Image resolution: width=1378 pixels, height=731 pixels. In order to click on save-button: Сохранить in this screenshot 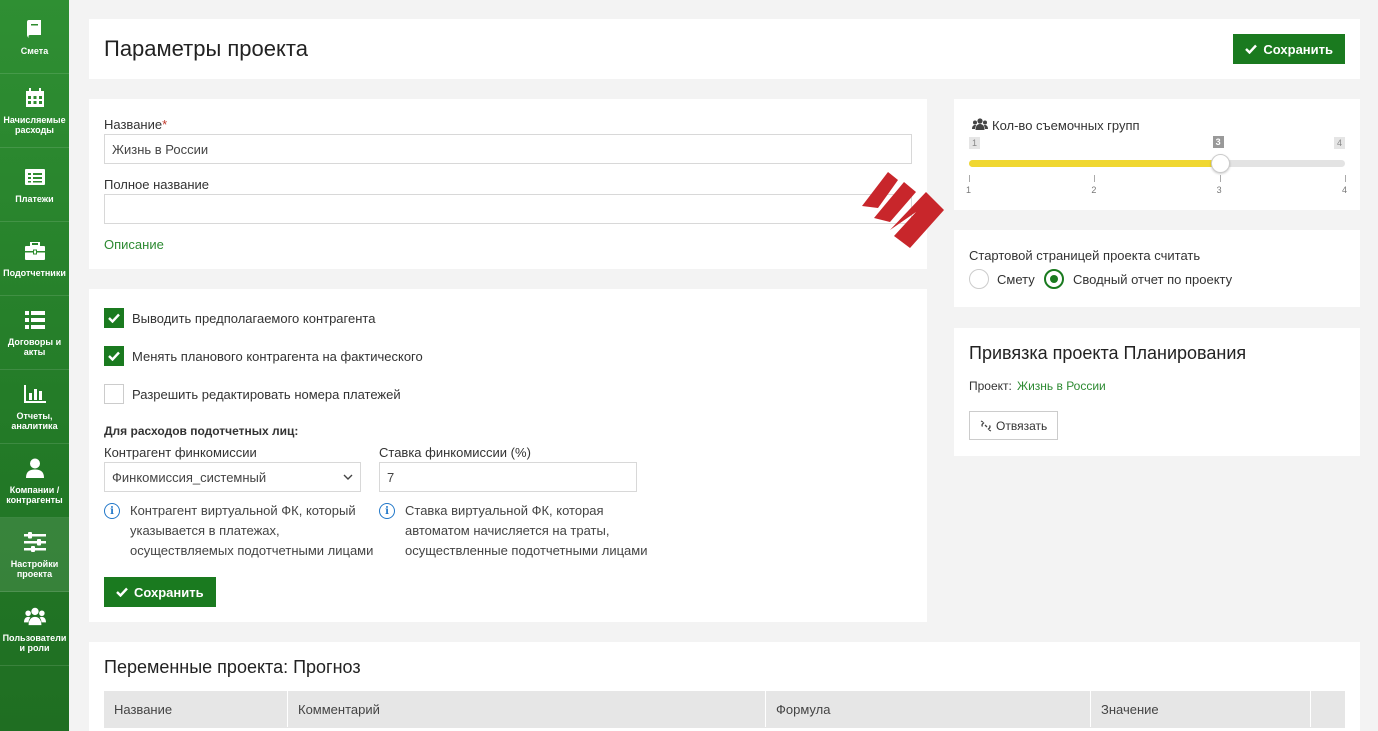, I will do `click(1289, 49)`.